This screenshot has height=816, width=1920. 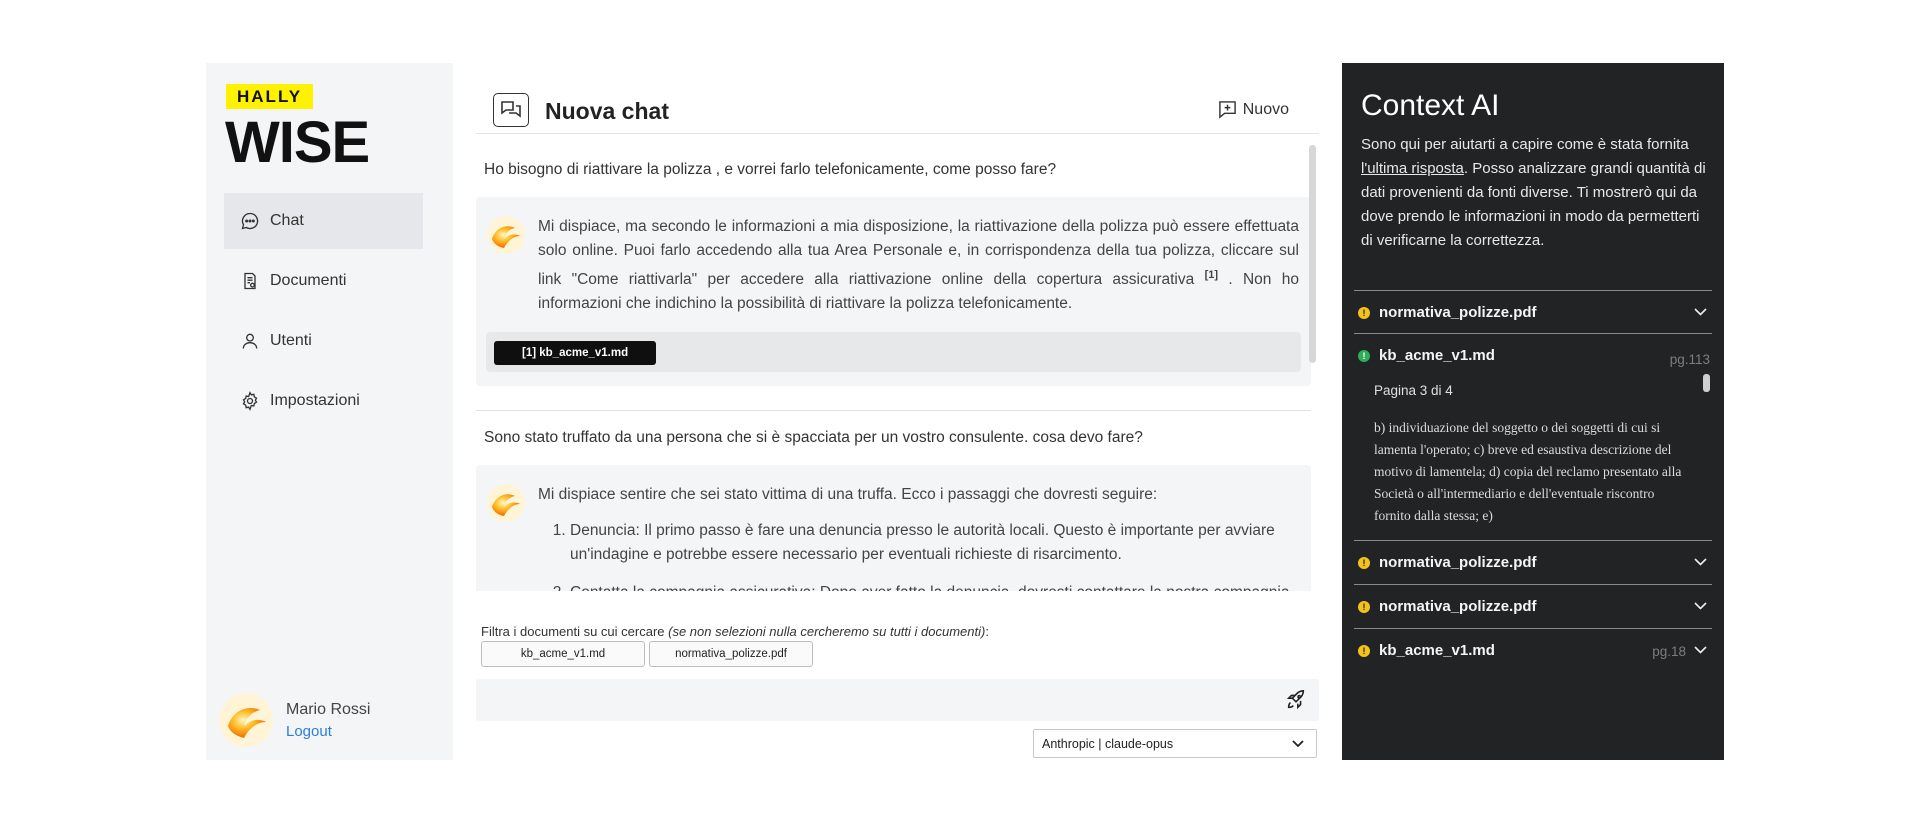 I want to click on sidebar-nav: Chat Documenti Utenti Impostazioni, so click(x=323, y=313).